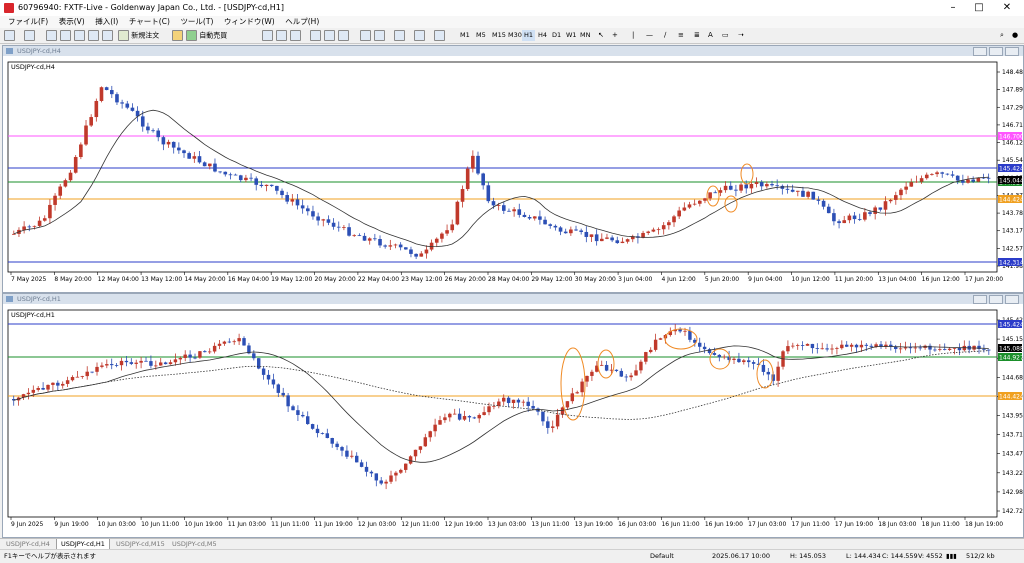 The image size is (1024, 563). I want to click on label-icon: ▭, so click(725, 35).